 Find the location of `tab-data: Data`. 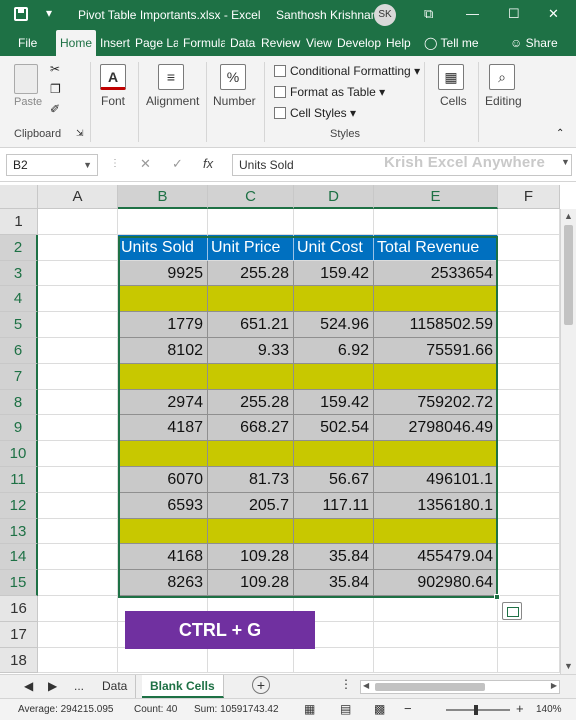

tab-data: Data is located at coordinates (243, 43).